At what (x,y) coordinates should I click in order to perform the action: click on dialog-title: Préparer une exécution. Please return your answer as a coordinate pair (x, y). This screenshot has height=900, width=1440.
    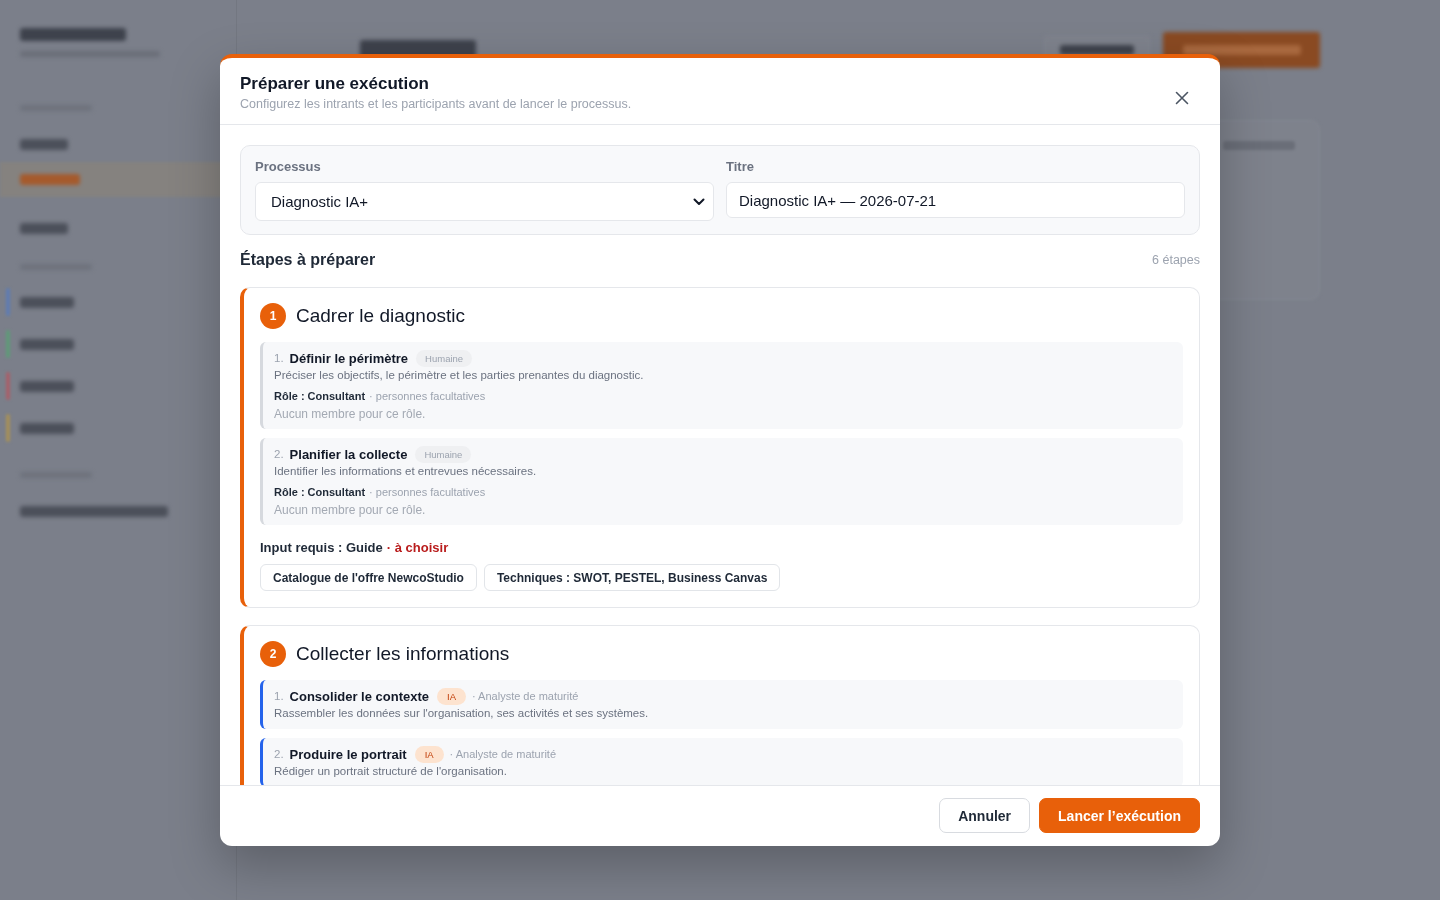
    Looking at the image, I should click on (335, 84).